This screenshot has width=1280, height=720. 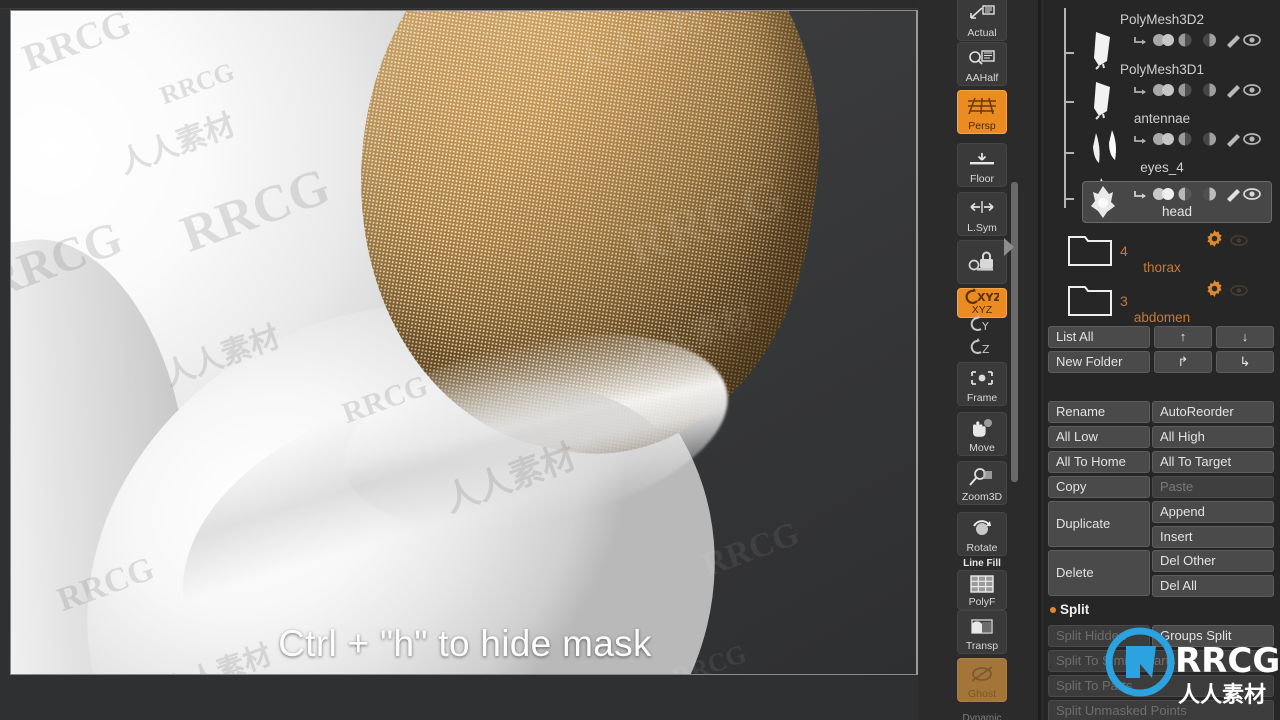 I want to click on svg-text: RRCG, so click(x=1227, y=661).